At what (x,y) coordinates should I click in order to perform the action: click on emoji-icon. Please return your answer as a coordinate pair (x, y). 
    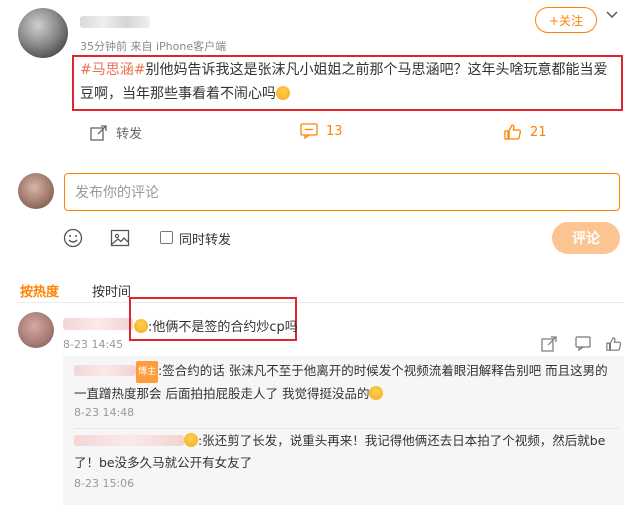
    Looking at the image, I should click on (376, 393).